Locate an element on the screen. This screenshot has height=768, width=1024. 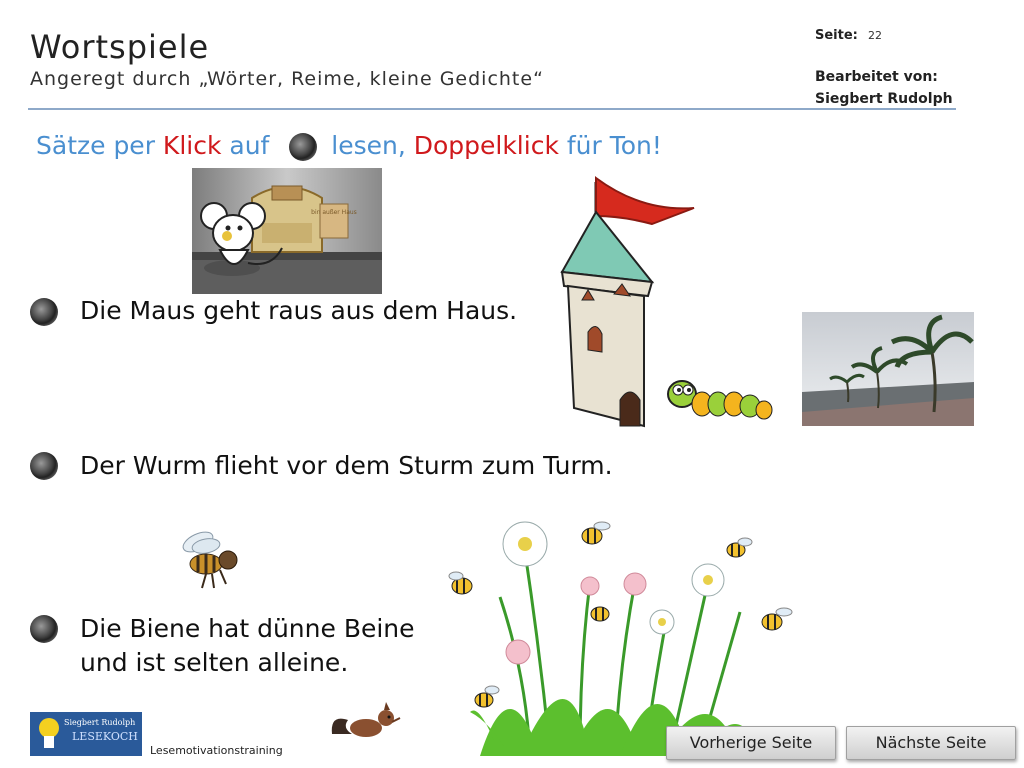
storm-image is located at coordinates (888, 369).